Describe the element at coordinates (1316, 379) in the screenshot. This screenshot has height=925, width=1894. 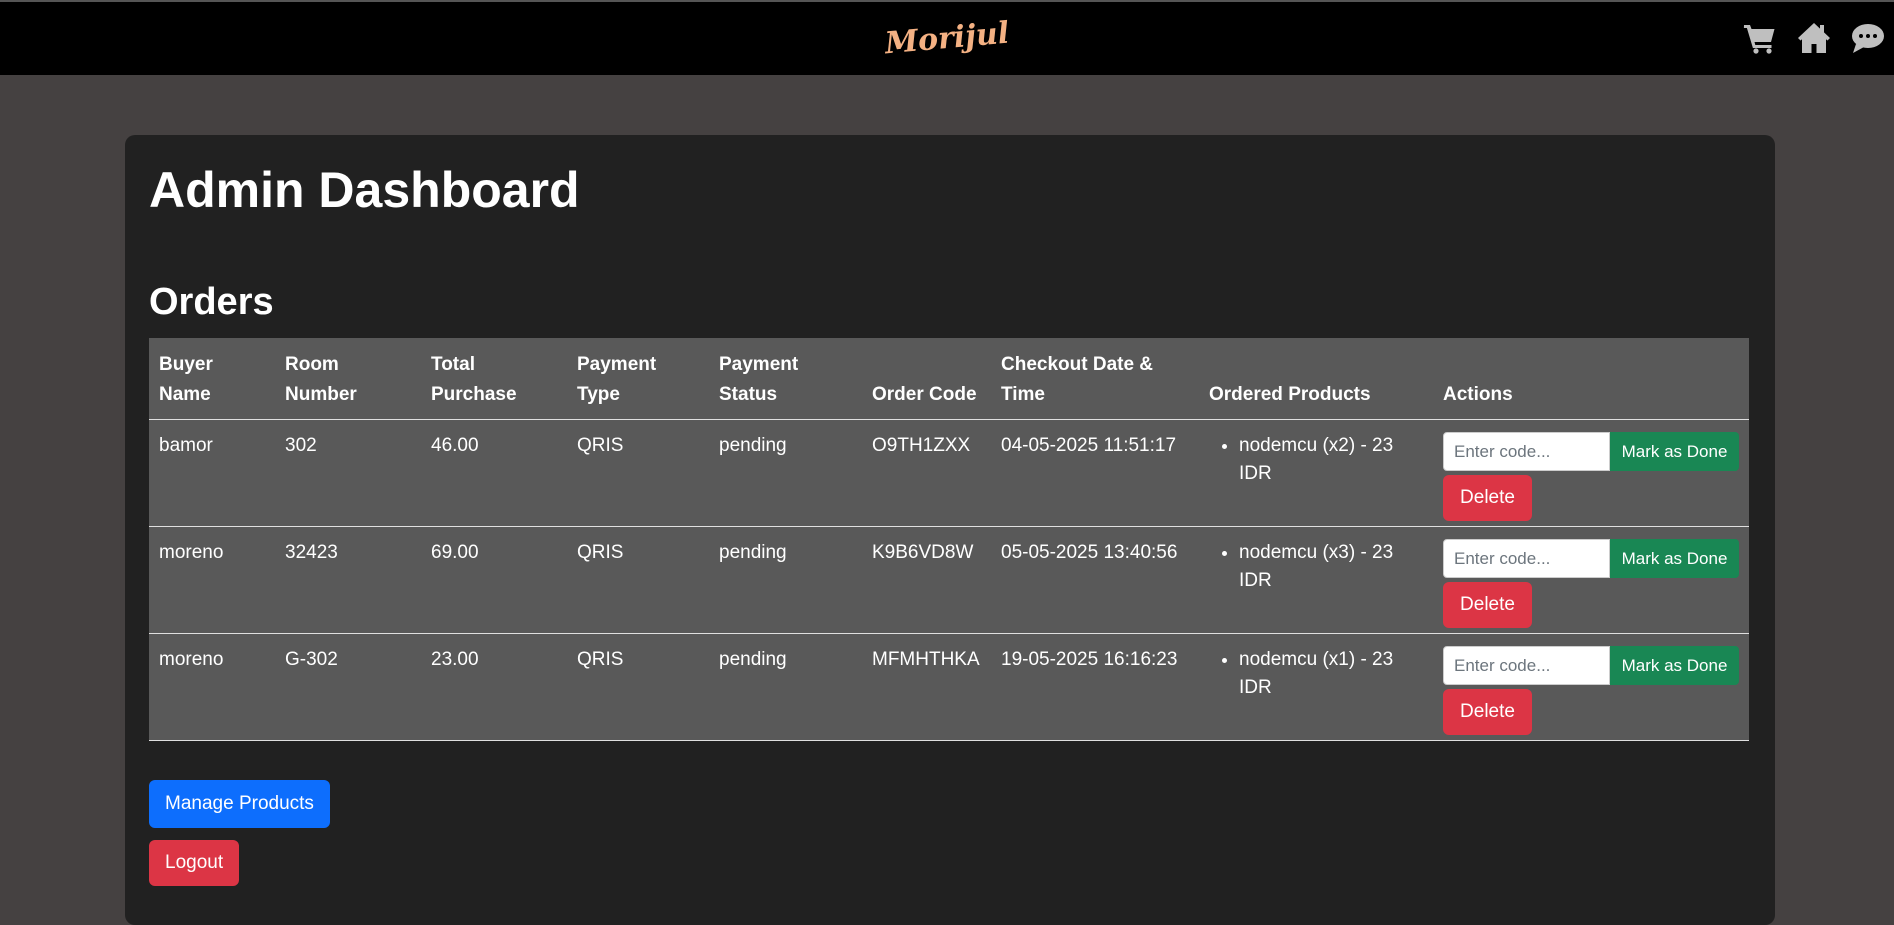
I see `column-header: Ordered Products` at that location.